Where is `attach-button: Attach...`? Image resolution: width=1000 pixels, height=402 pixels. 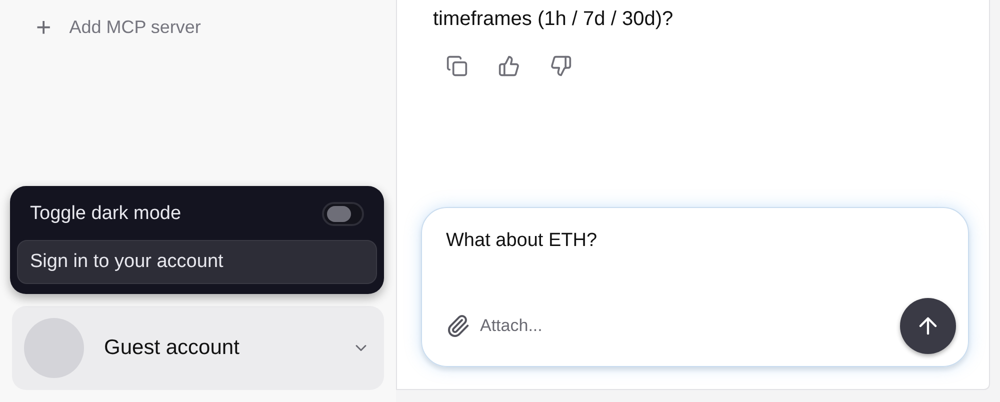
attach-button: Attach... is located at coordinates (494, 326).